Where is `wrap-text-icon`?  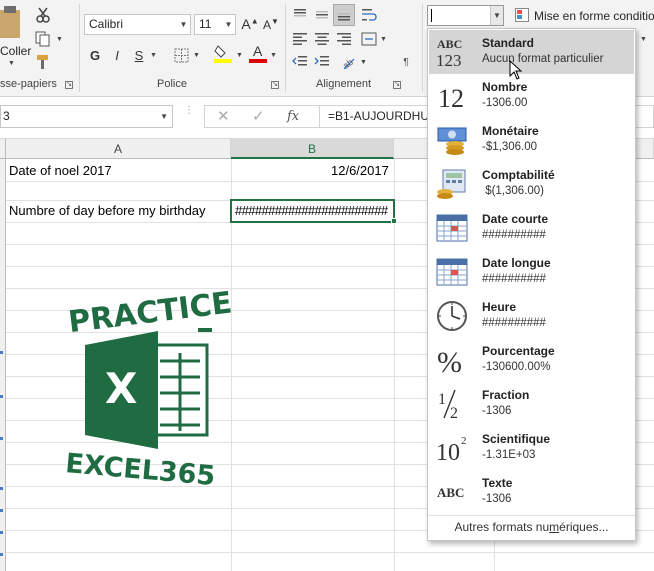 wrap-text-icon is located at coordinates (369, 15).